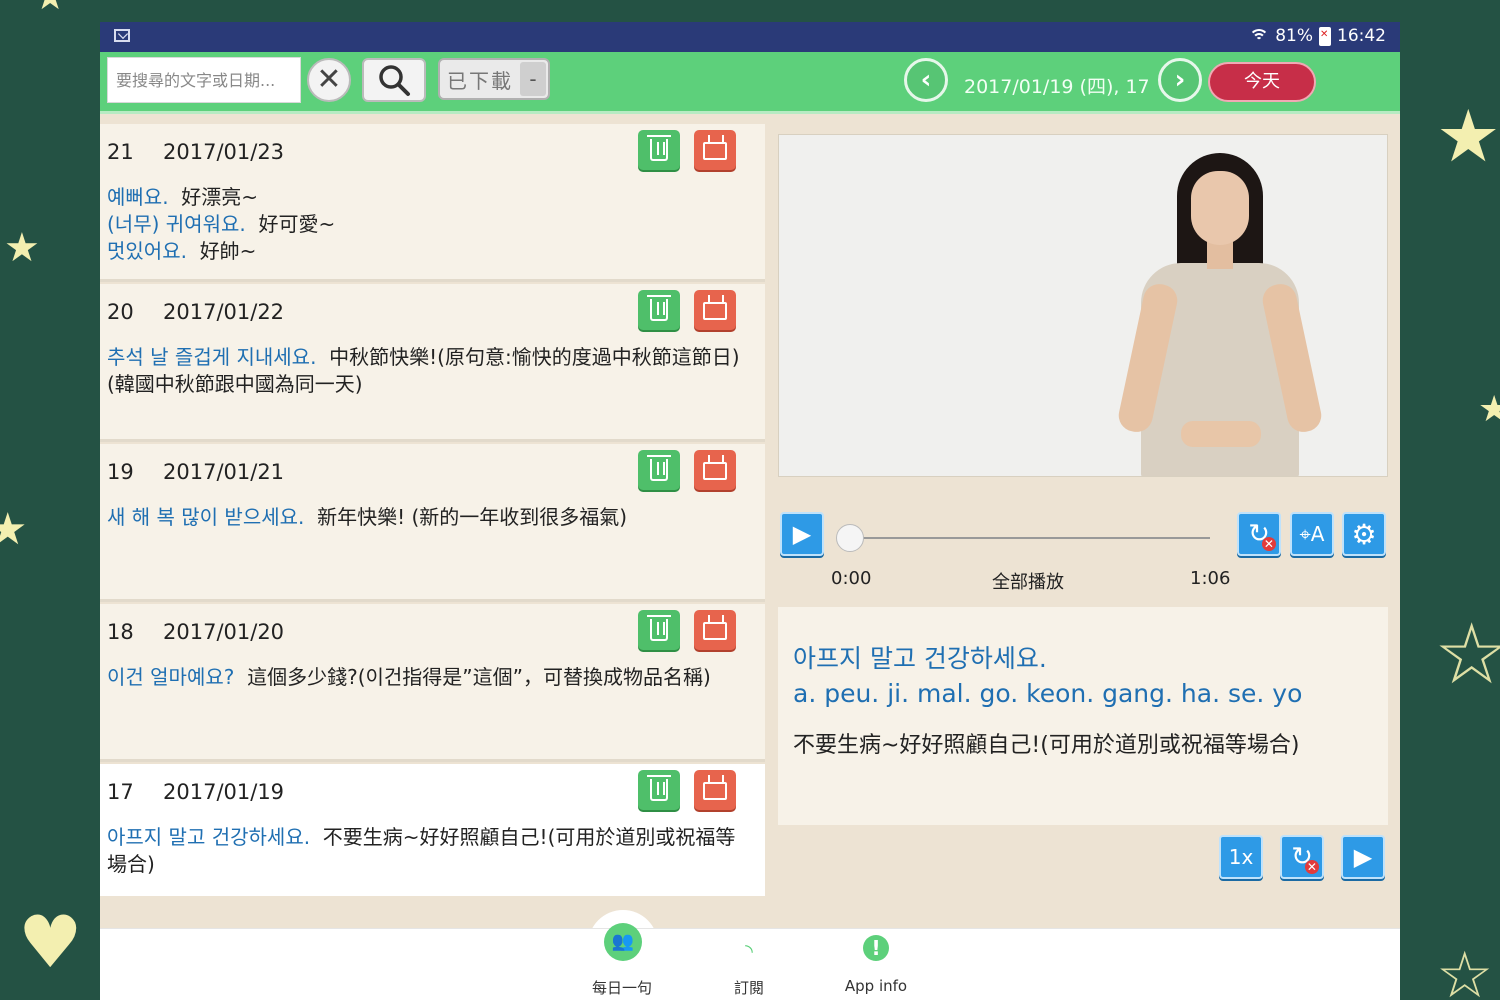 This screenshot has height=1000, width=1500. I want to click on chinese-text: 好可愛~, so click(297, 224).